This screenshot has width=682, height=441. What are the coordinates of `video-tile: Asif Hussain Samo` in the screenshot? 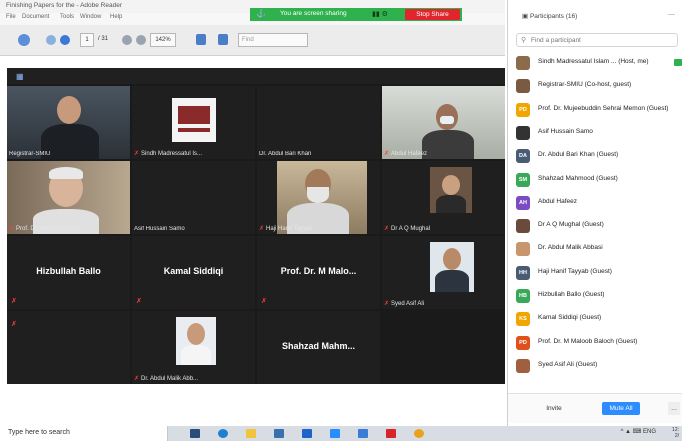 It's located at (193, 197).